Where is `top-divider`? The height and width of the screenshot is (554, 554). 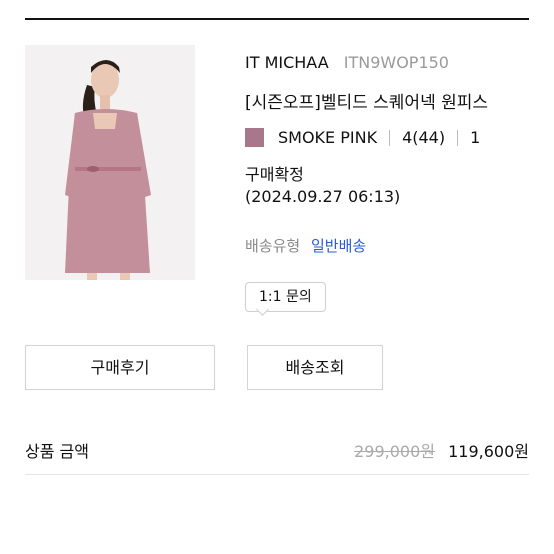
top-divider is located at coordinates (277, 19).